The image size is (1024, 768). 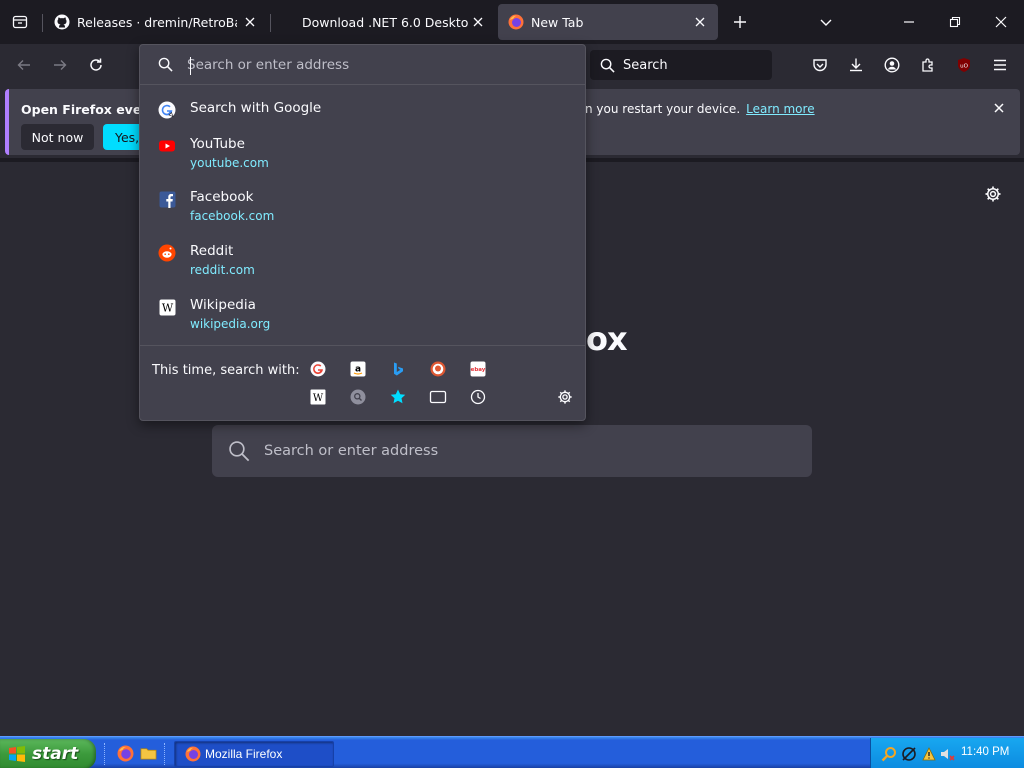 I want to click on downloads-button, so click(x=856, y=65).